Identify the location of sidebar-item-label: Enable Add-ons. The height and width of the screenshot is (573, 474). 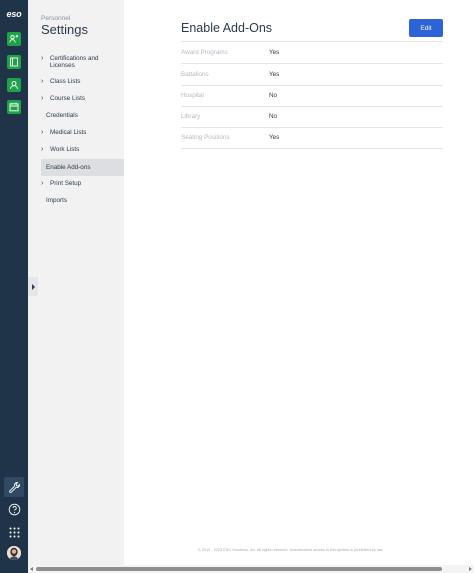
(68, 167).